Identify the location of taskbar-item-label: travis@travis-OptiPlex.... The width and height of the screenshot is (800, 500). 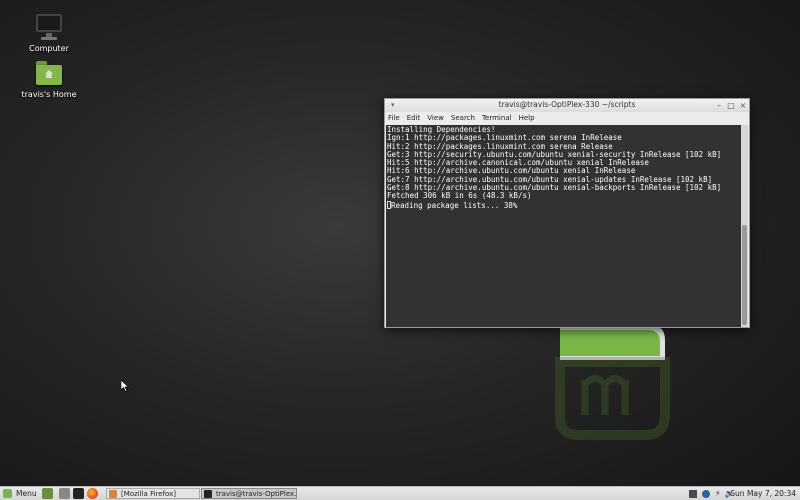
(256, 493).